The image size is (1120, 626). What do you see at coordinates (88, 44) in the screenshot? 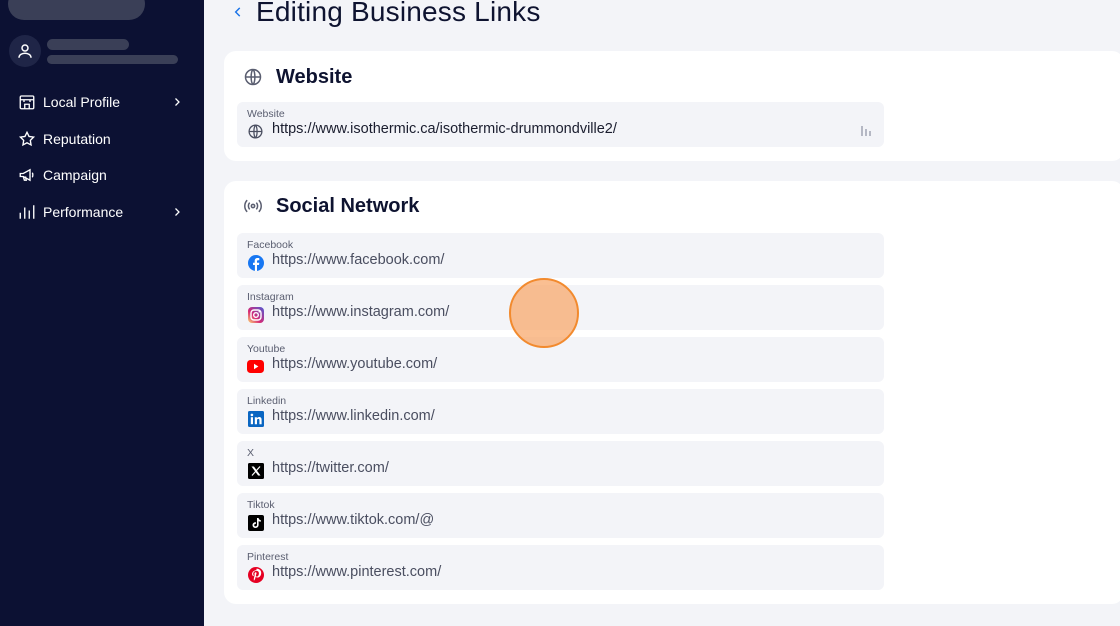
I see `user-name-placeholder` at bounding box center [88, 44].